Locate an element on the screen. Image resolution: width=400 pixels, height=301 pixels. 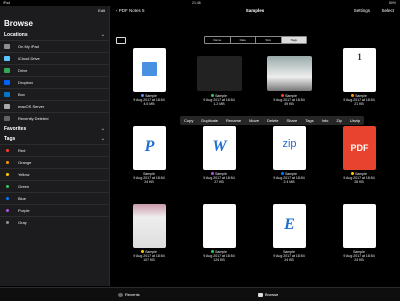
location-label: On My iPad is located at coordinates (28, 46).